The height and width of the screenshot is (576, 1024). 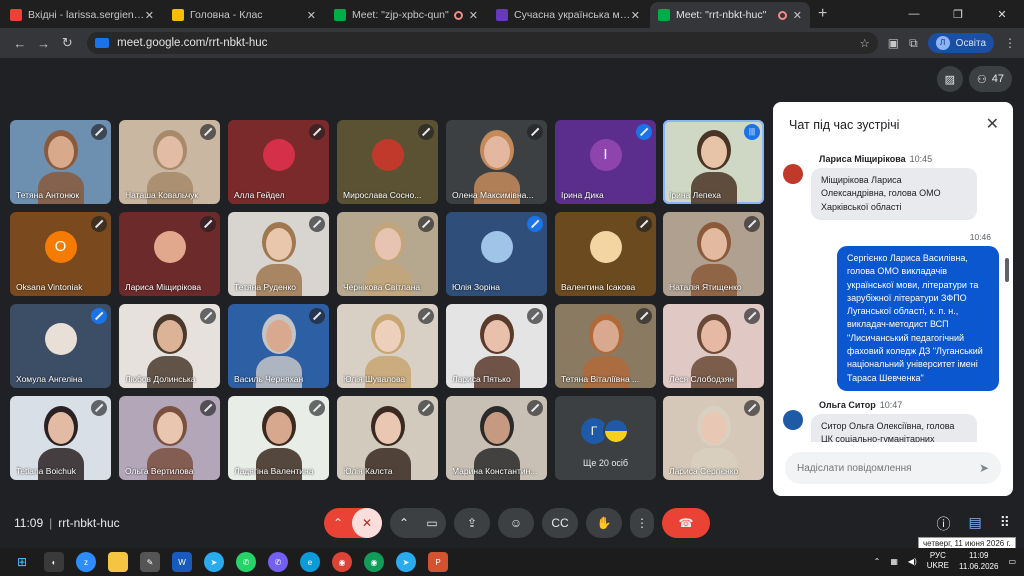 What do you see at coordinates (246, 562) in the screenshot?
I see `whatsapp-app-icon: ✆` at bounding box center [246, 562].